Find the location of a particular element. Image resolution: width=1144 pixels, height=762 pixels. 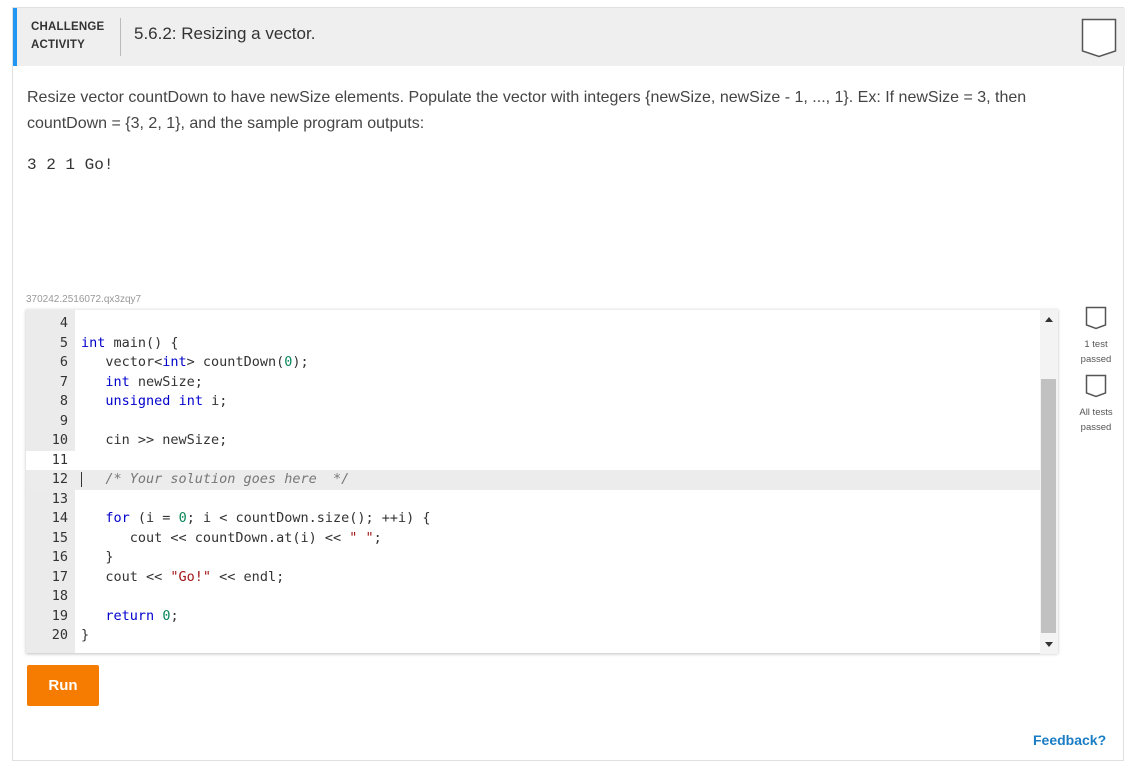

code-line: 15 cout << countDown.at(i) << " "; is located at coordinates (533, 539).